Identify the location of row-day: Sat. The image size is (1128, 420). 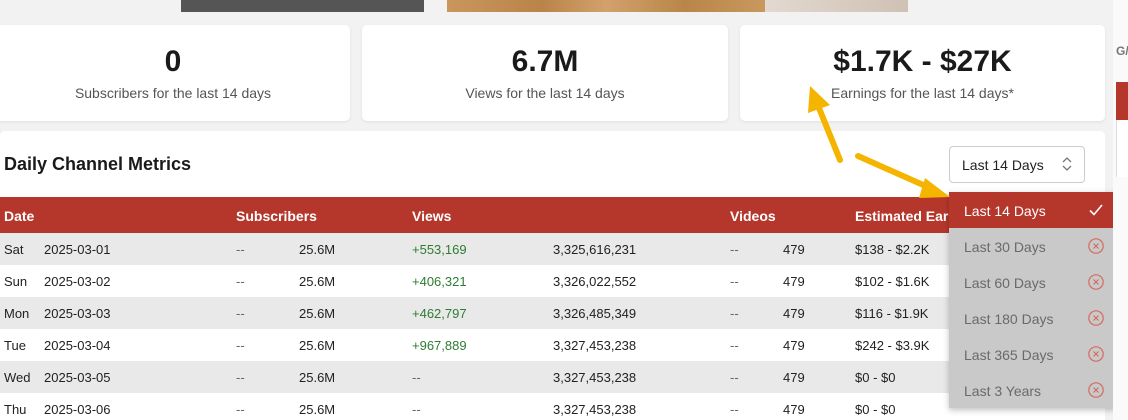
(14, 249).